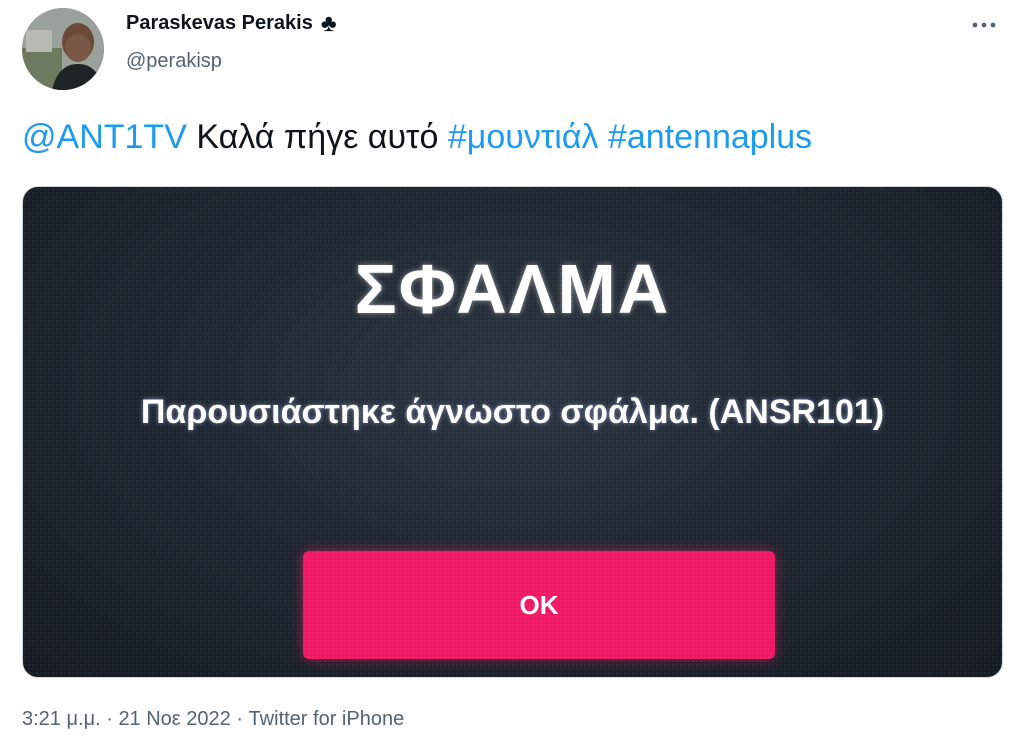 The width and height of the screenshot is (1024, 748). Describe the element at coordinates (512, 412) in the screenshot. I see `error-message: Παρουσιάστηκε άγνωστο σφάλμα. (ANSR101)` at that location.